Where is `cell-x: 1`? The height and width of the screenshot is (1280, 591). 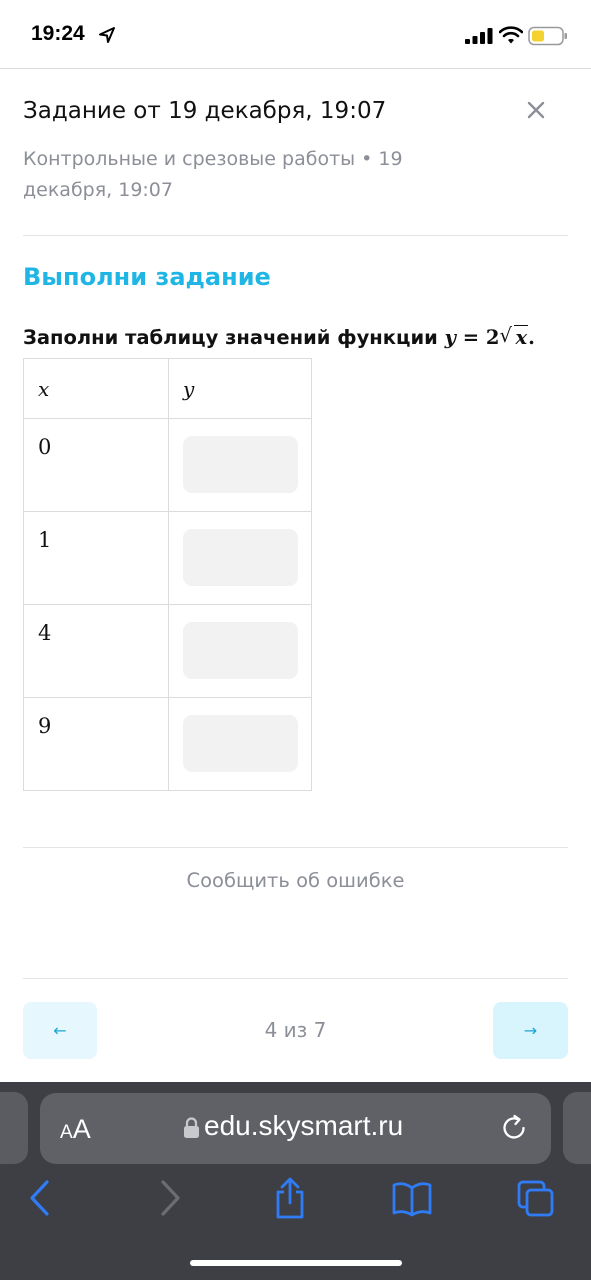
cell-x: 1 is located at coordinates (96, 558).